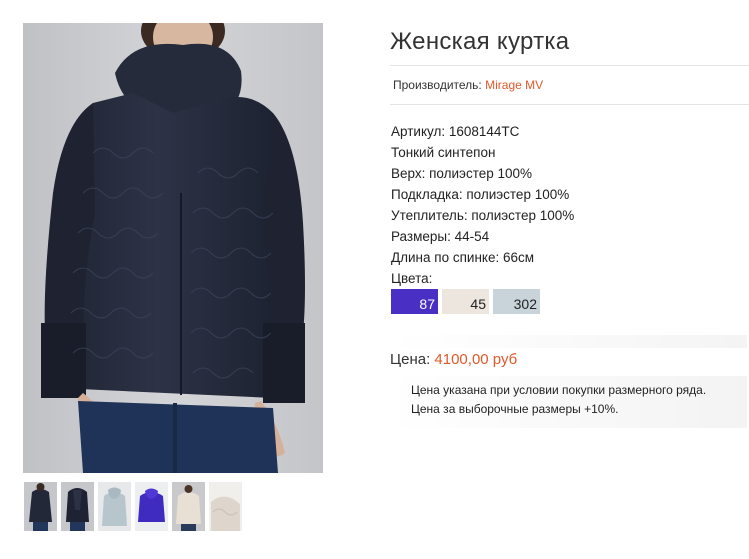 The height and width of the screenshot is (559, 749). Describe the element at coordinates (412, 278) in the screenshot. I see `colors-label: Цвета:` at that location.